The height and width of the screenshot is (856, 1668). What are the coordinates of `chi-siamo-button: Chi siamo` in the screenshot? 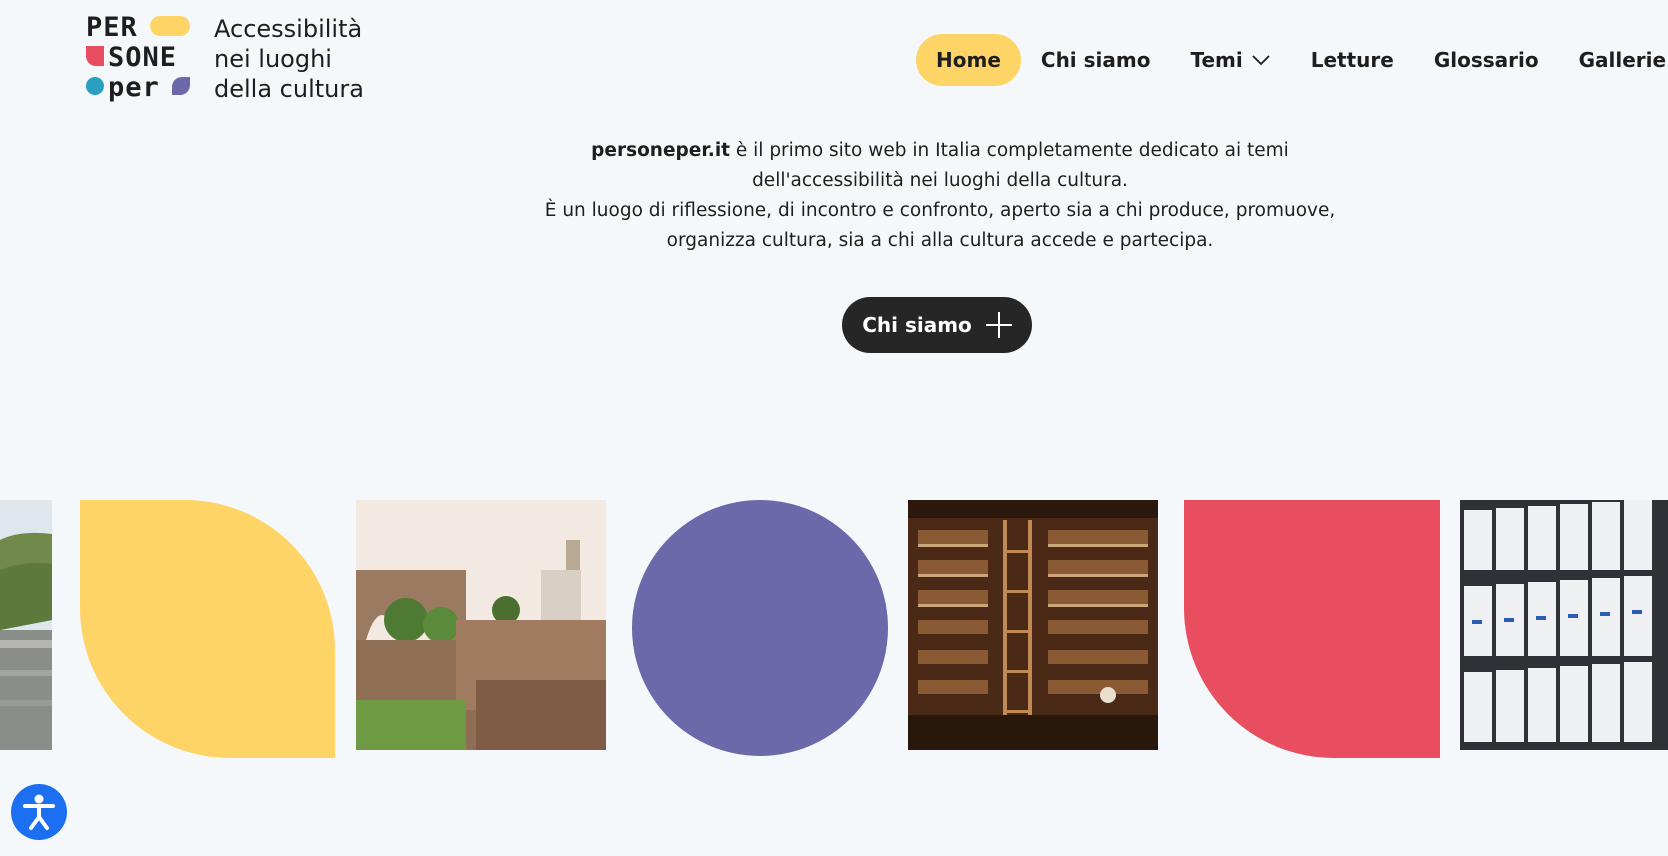 It's located at (937, 325).